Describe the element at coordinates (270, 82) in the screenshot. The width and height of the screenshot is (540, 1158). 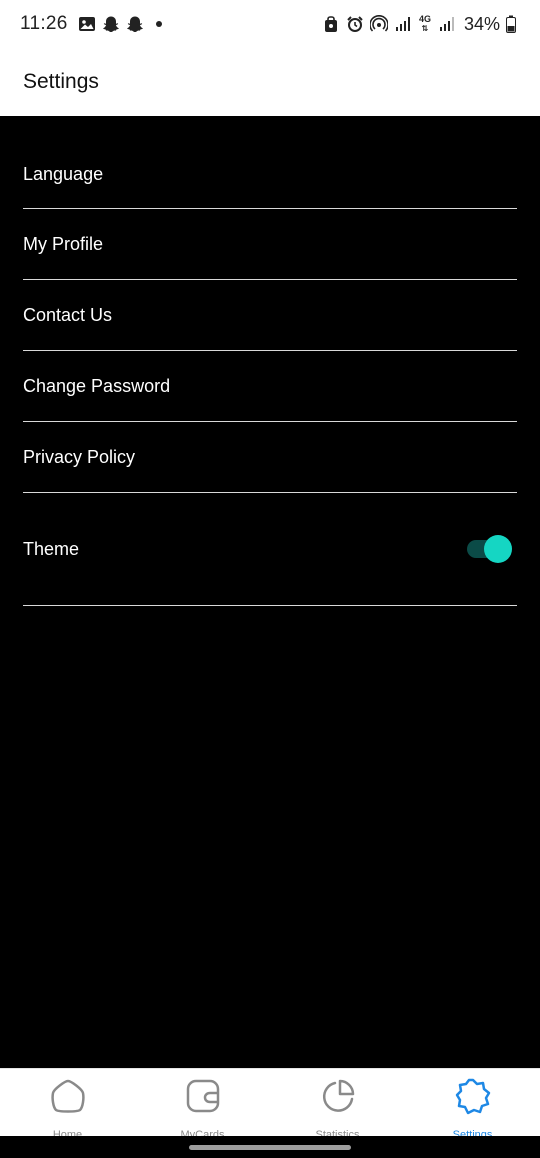
I see `app-bar: Settings` at that location.